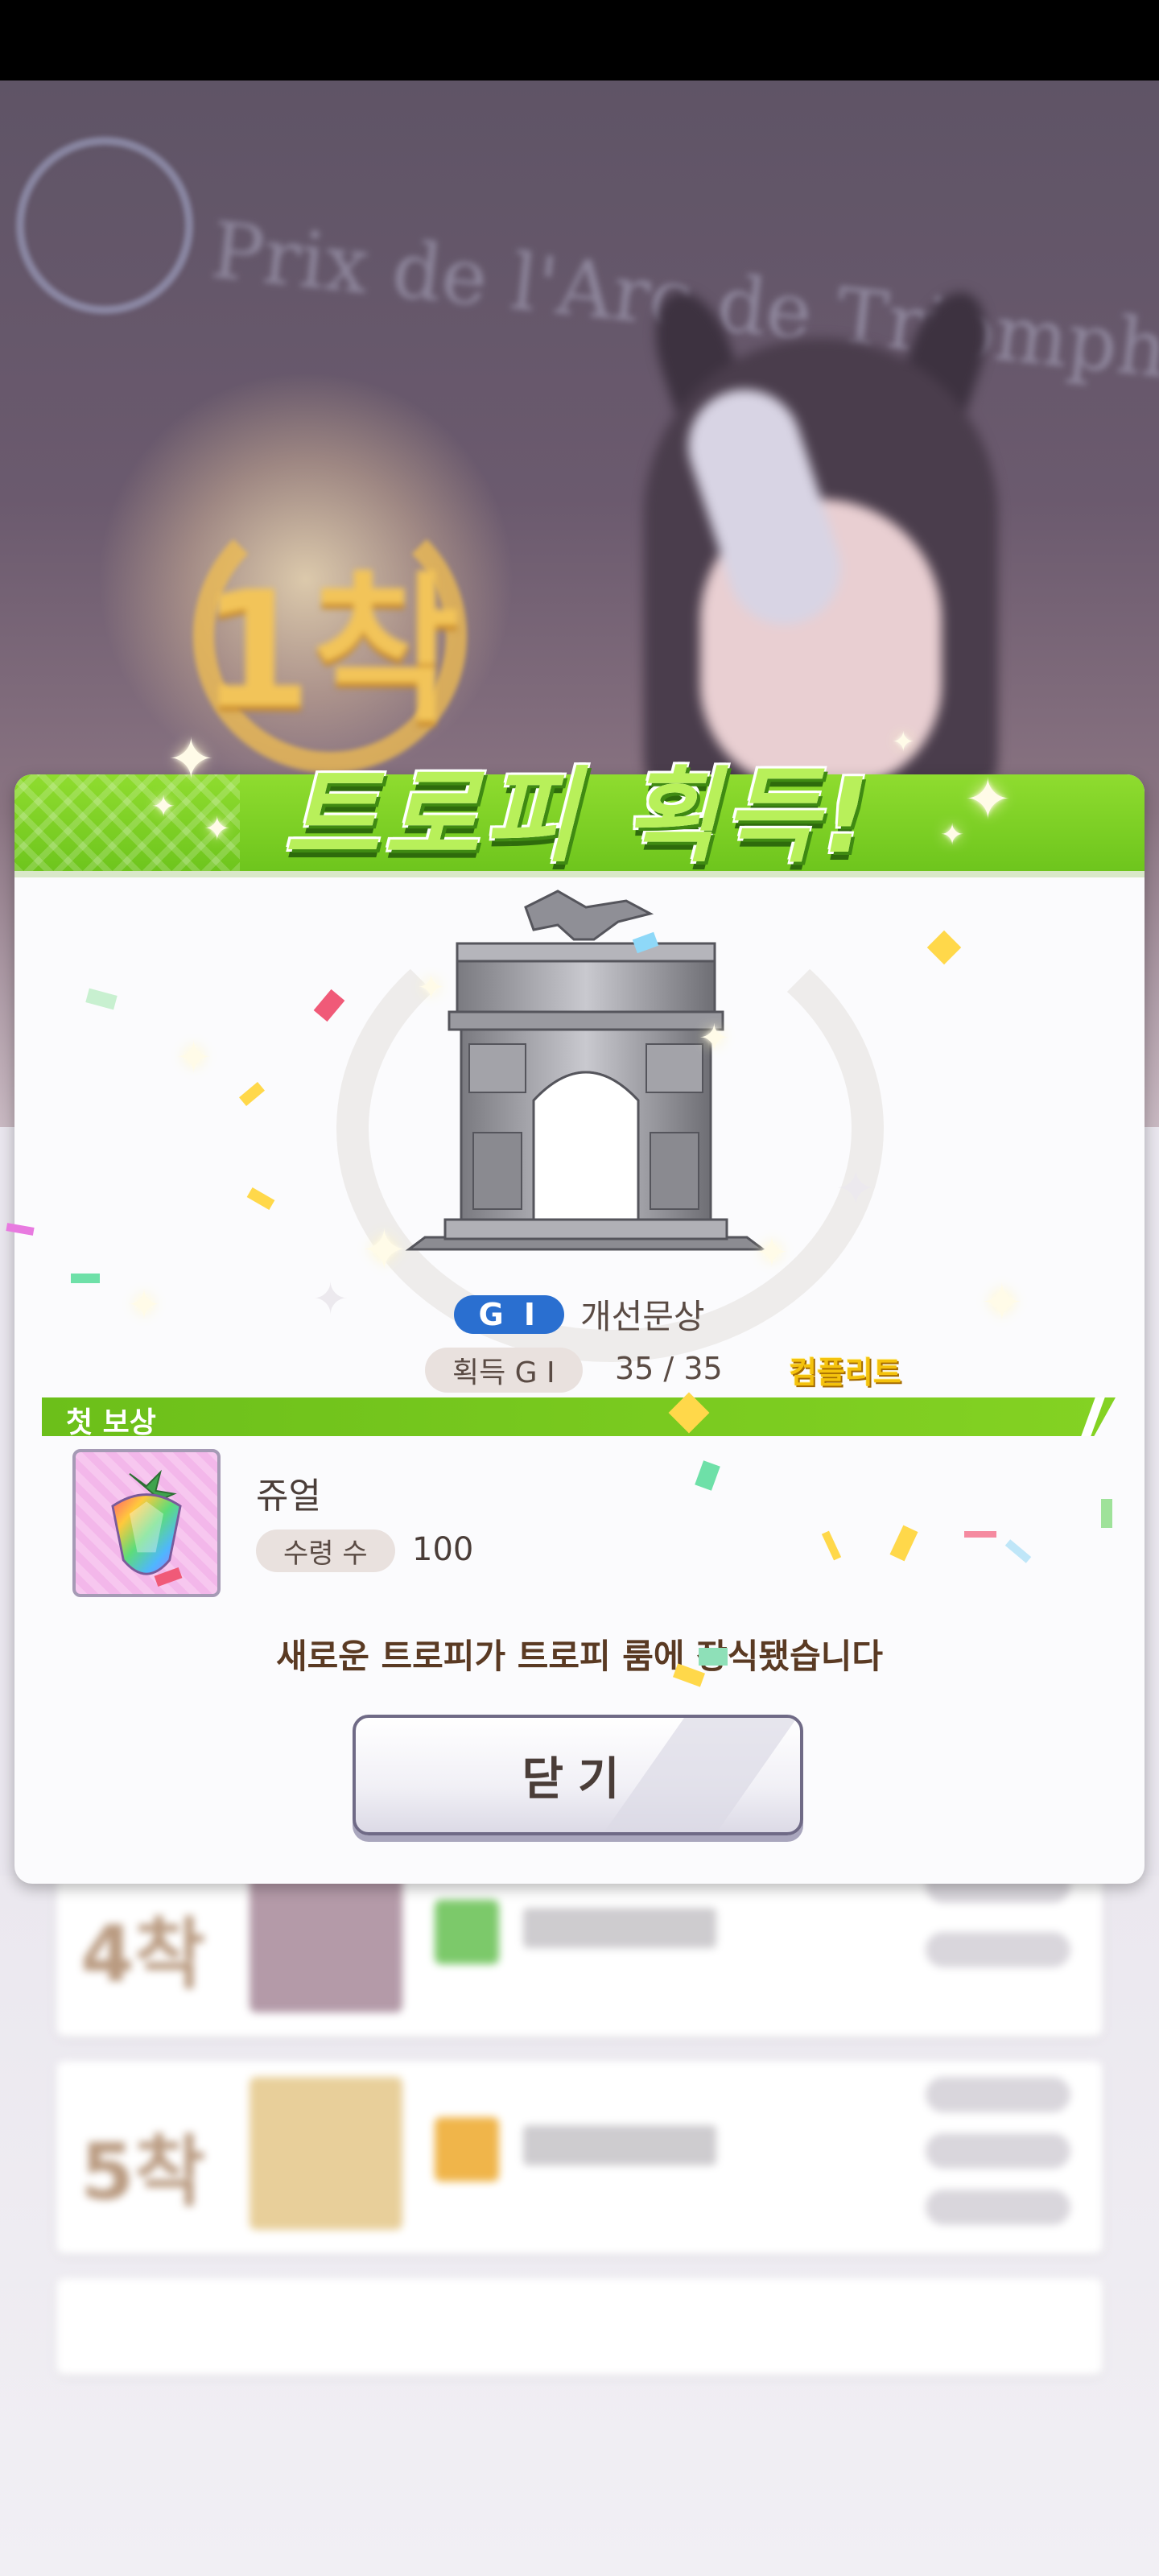 The height and width of the screenshot is (2576, 1159). What do you see at coordinates (845, 1372) in the screenshot?
I see `complete-badge: 컴플리트` at bounding box center [845, 1372].